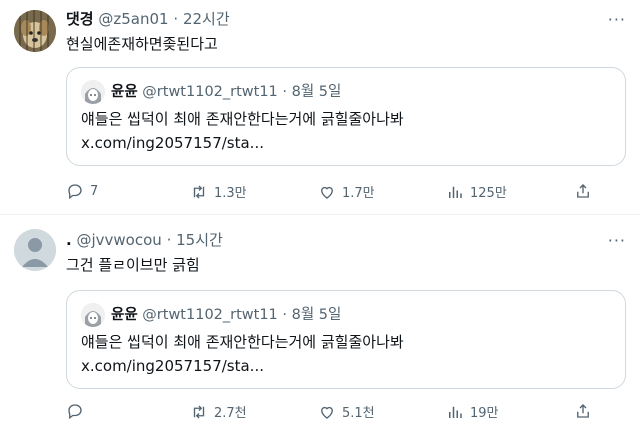  What do you see at coordinates (133, 19) in the screenshot?
I see `user-handle: @z5an01` at bounding box center [133, 19].